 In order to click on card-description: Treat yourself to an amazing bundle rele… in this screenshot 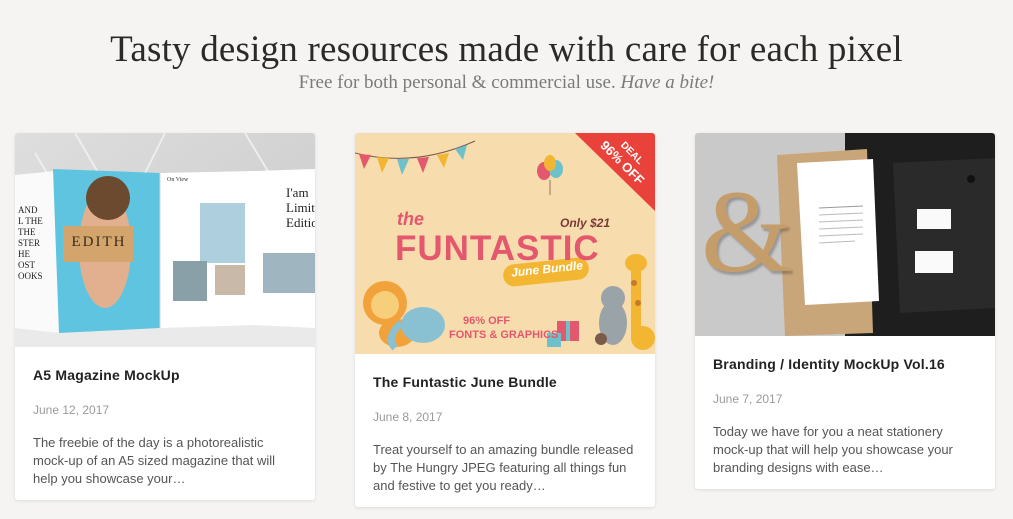, I will do `click(503, 467)`.